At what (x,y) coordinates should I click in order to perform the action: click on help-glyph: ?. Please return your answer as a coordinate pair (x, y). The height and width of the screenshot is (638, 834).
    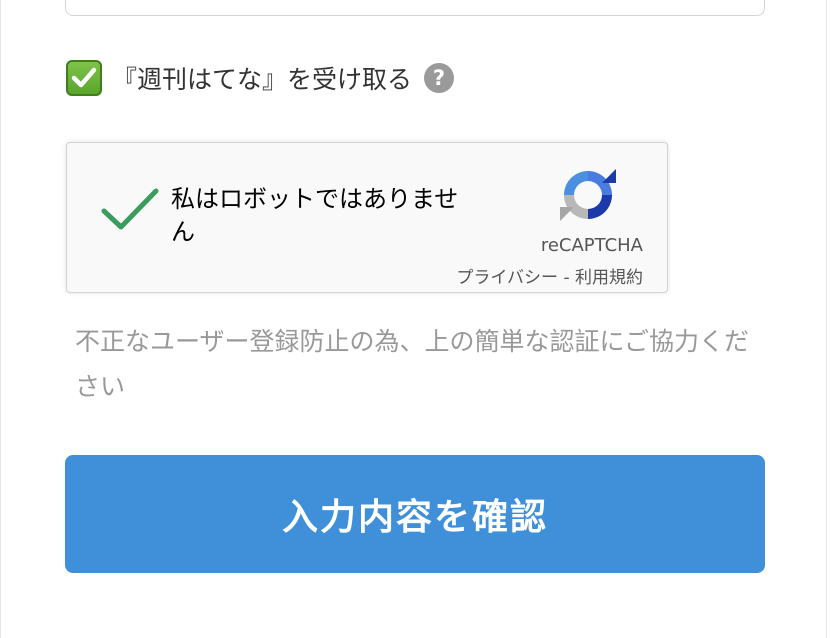
    Looking at the image, I should click on (439, 78).